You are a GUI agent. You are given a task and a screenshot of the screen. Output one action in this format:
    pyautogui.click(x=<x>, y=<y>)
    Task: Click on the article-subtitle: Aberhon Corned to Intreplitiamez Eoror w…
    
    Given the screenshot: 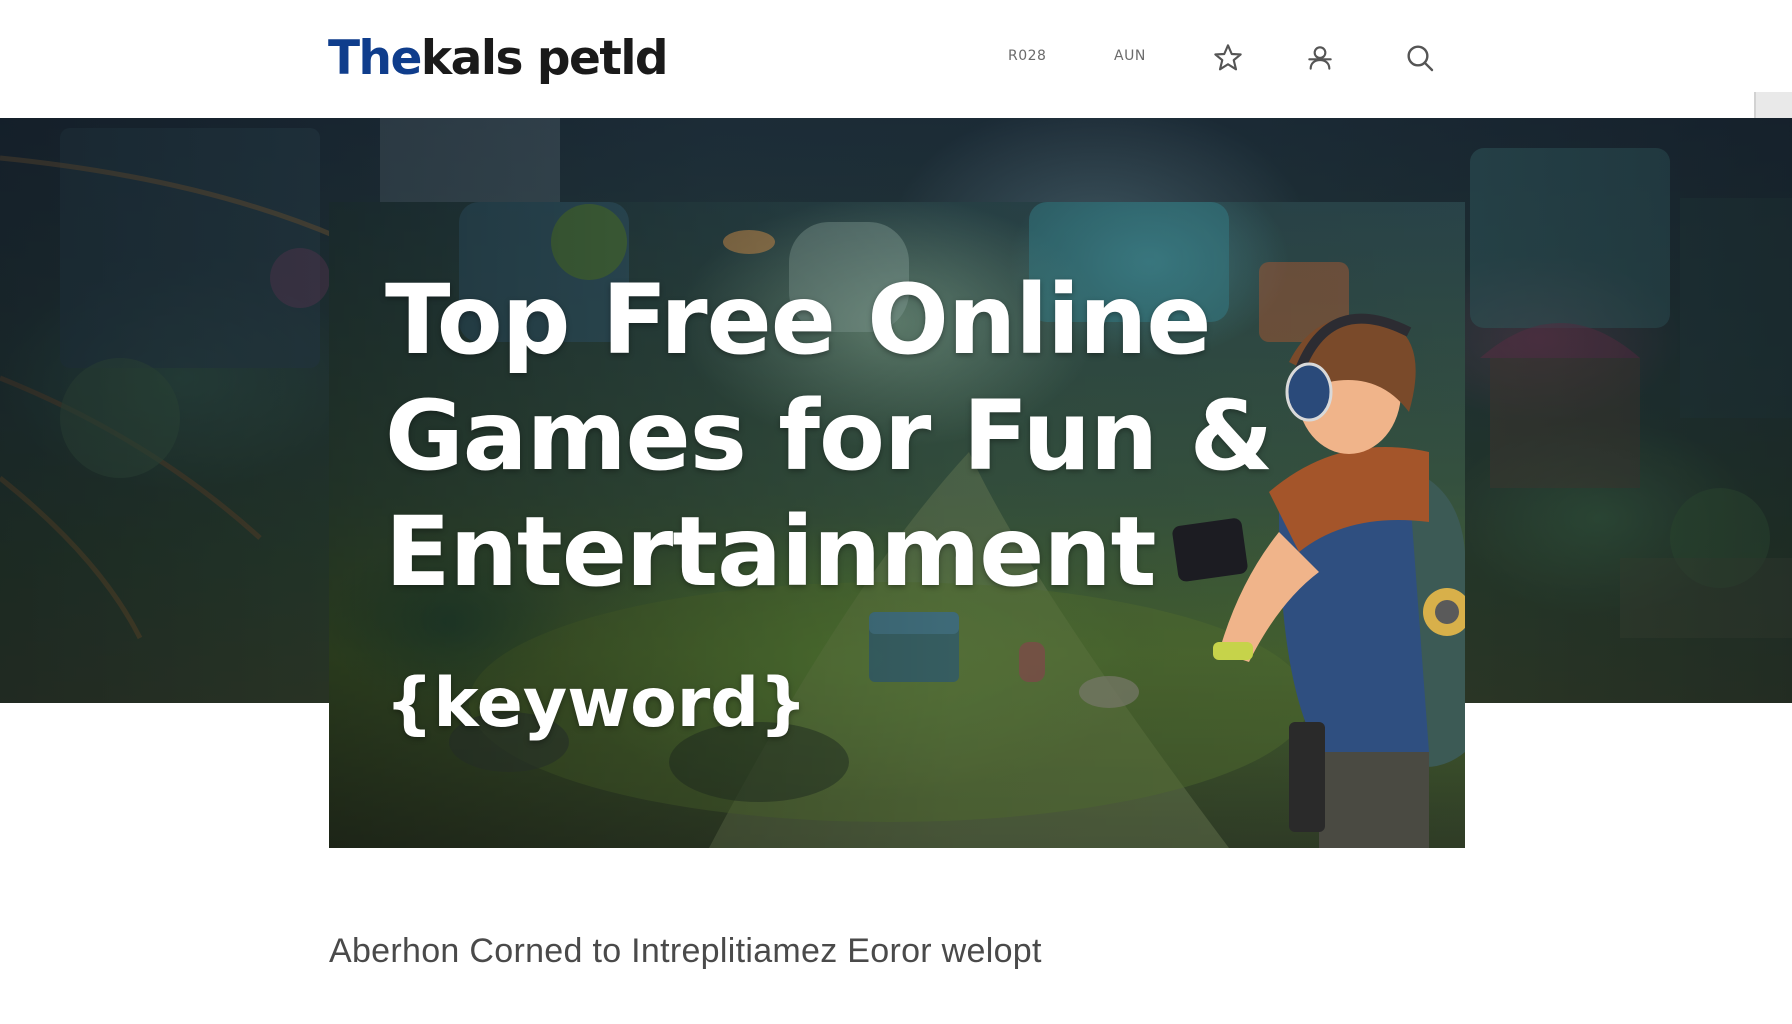 What is the action you would take?
    pyautogui.click(x=685, y=951)
    